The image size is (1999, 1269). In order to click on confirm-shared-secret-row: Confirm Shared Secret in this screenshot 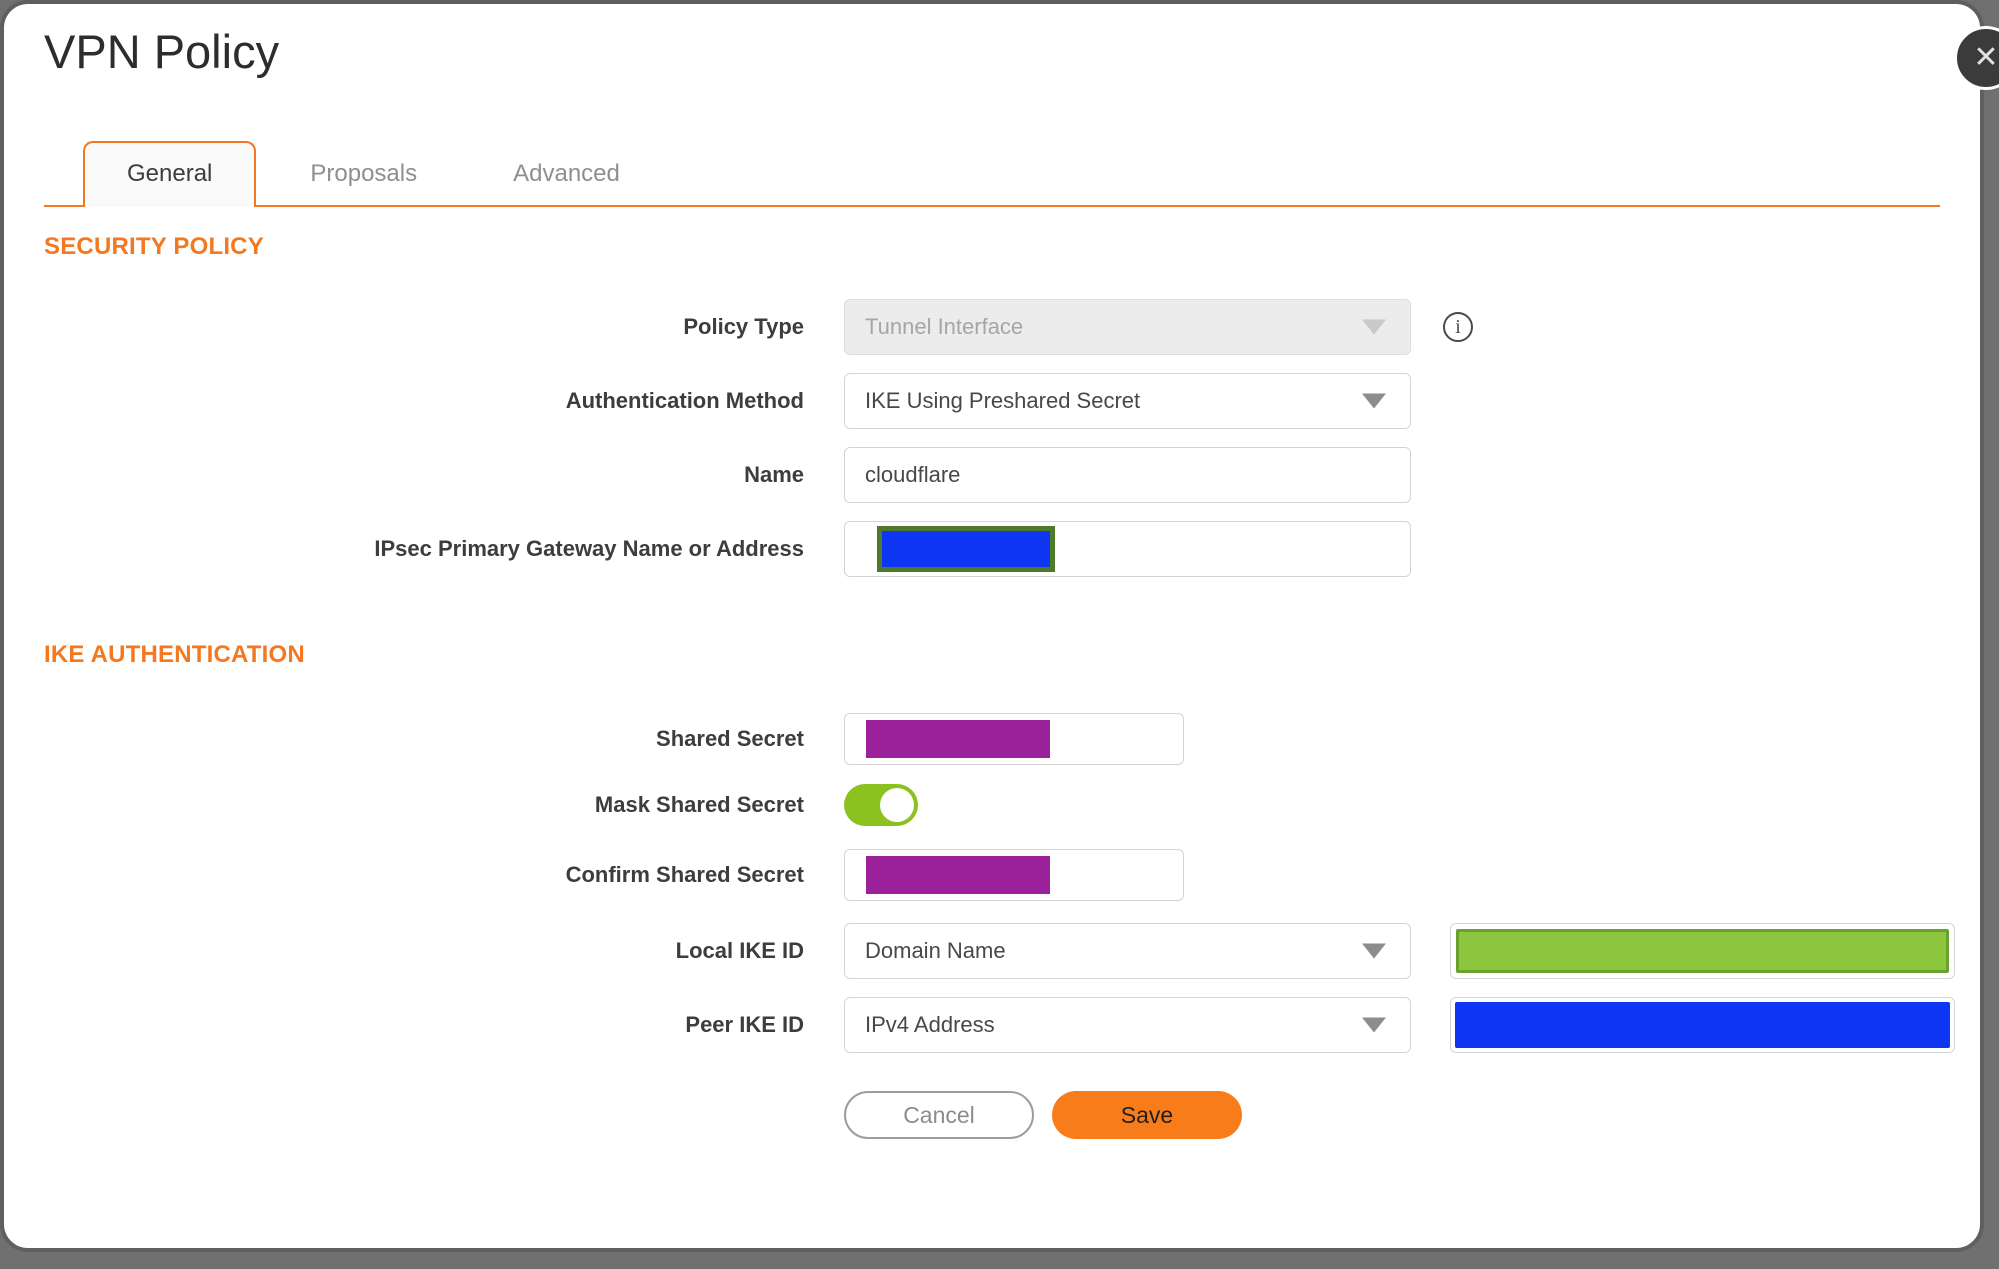, I will do `click(992, 875)`.